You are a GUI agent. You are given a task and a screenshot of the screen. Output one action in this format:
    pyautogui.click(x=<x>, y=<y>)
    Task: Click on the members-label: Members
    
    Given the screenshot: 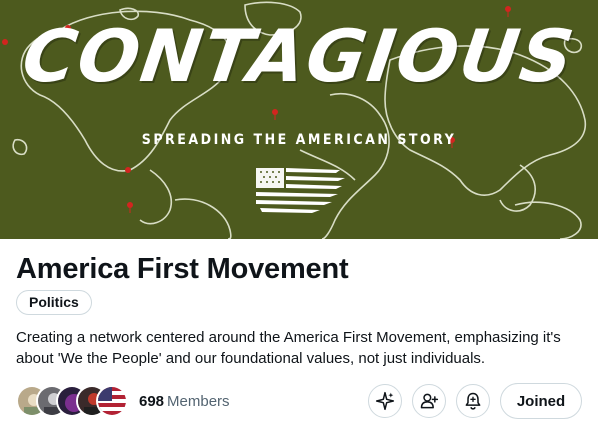 What is the action you would take?
    pyautogui.click(x=198, y=401)
    